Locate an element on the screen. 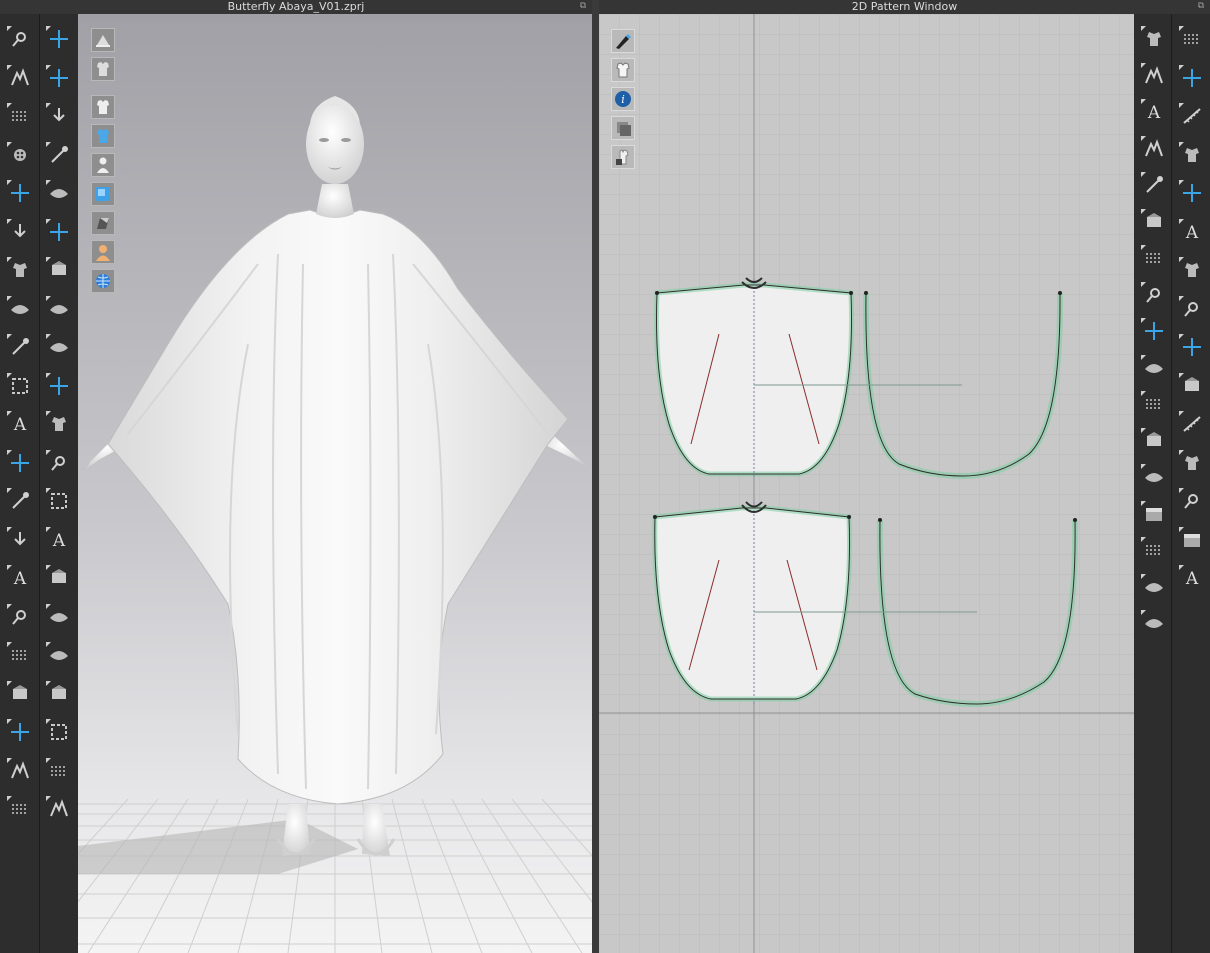 Image resolution: width=1210 pixels, height=953 pixels. rectangle-icon is located at coordinates (1154, 185).